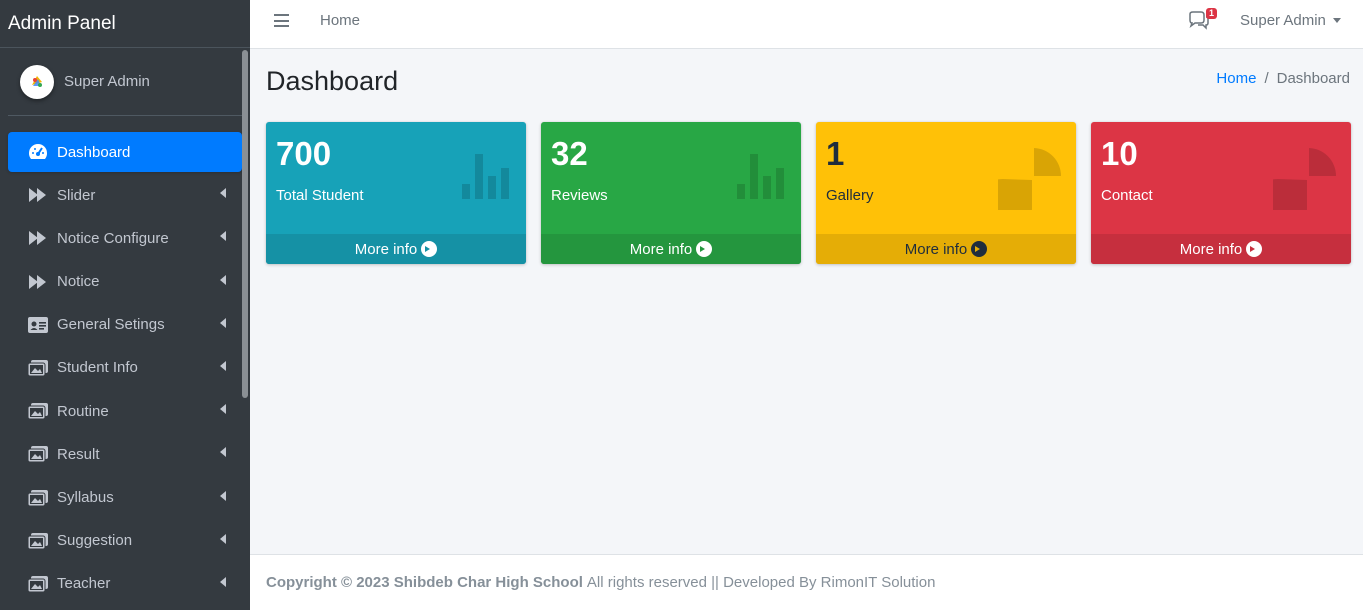 The height and width of the screenshot is (610, 1363). I want to click on menu-toggle-icon, so click(281, 21).